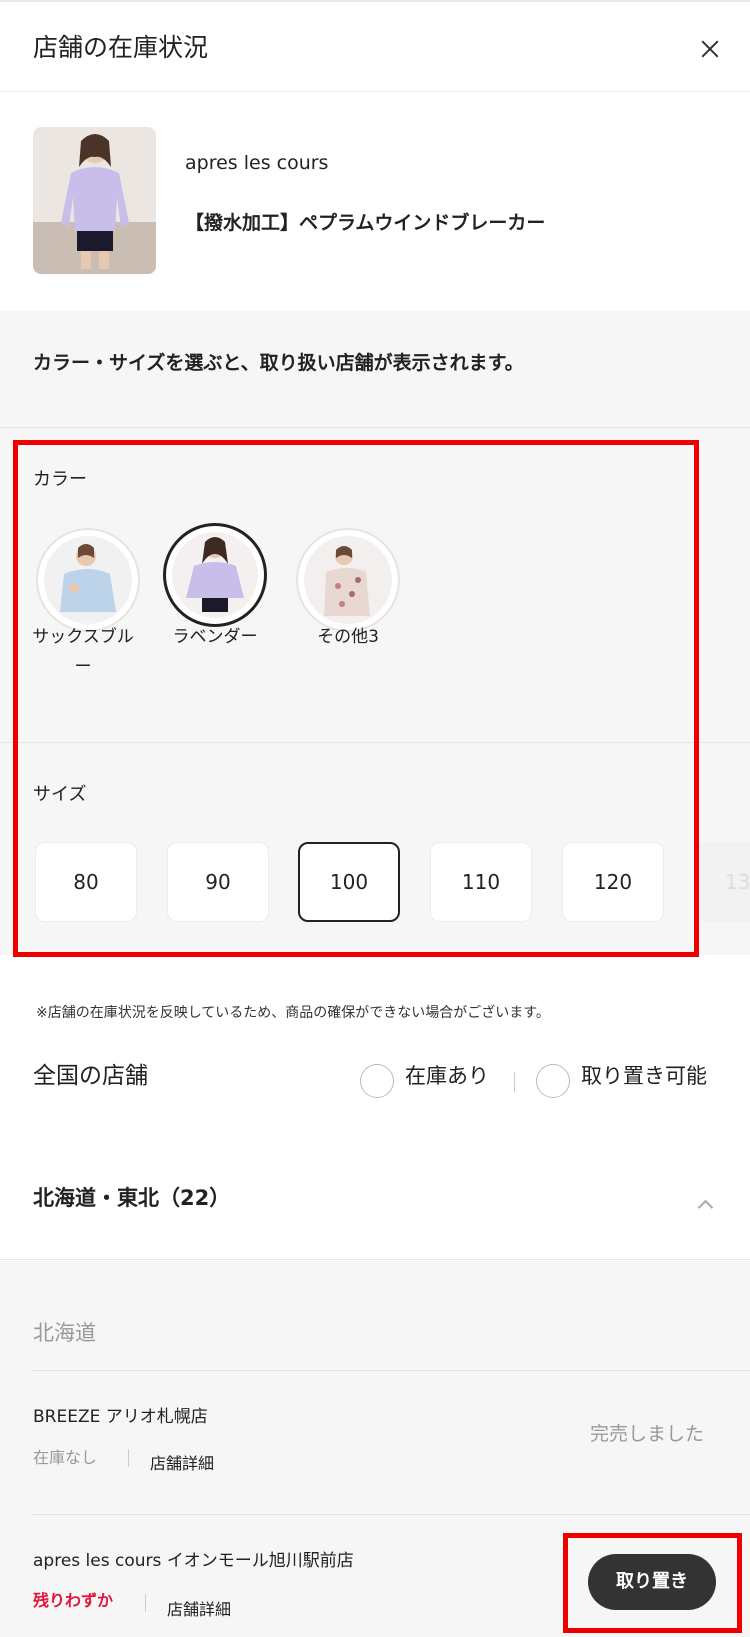  I want to click on prefecture-title: 北海道, so click(64, 1333).